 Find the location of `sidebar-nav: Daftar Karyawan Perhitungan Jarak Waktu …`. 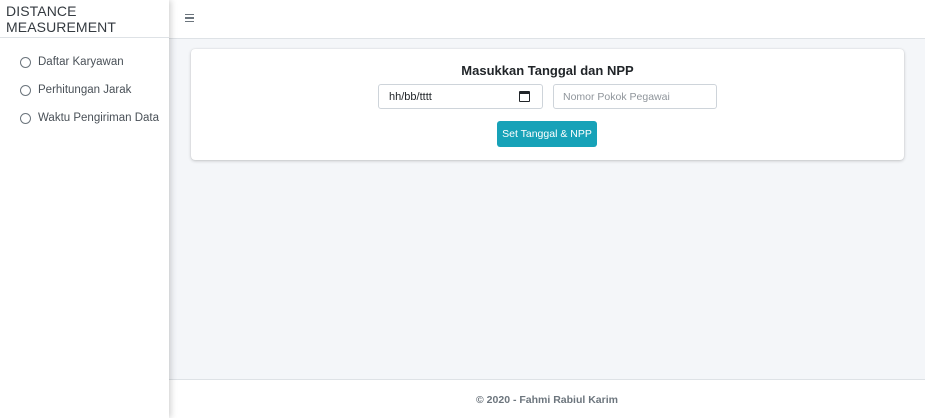

sidebar-nav: Daftar Karyawan Perhitungan Jarak Waktu … is located at coordinates (84, 85).